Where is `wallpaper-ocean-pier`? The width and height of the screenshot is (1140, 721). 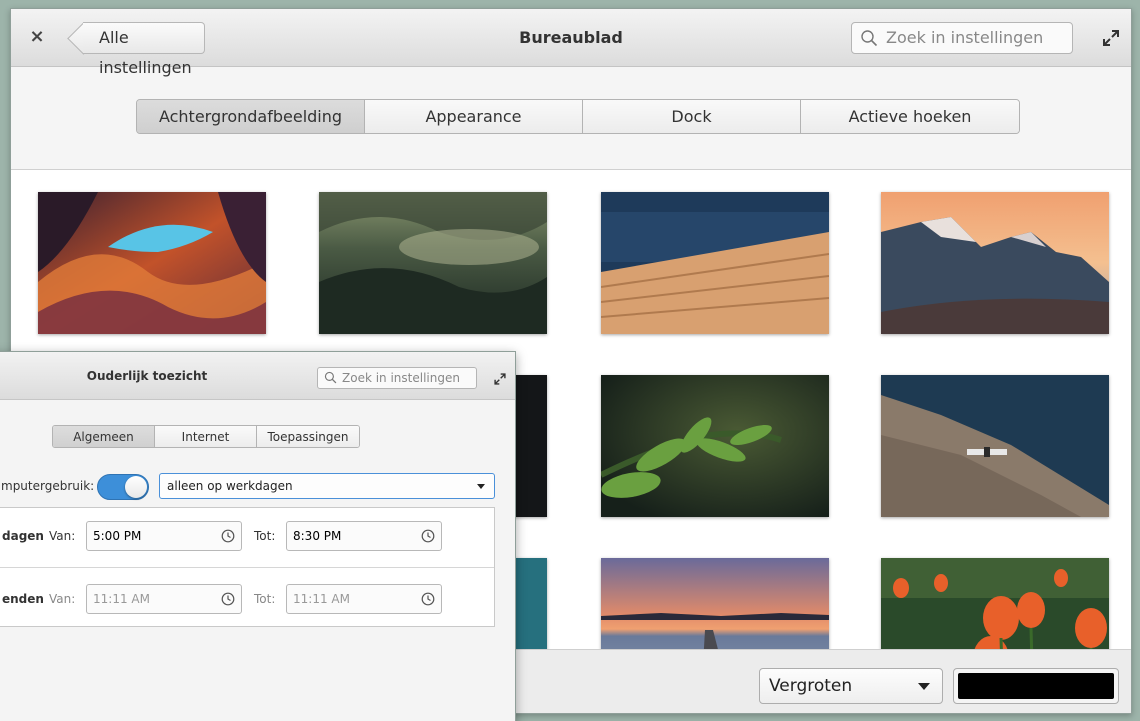 wallpaper-ocean-pier is located at coordinates (715, 263).